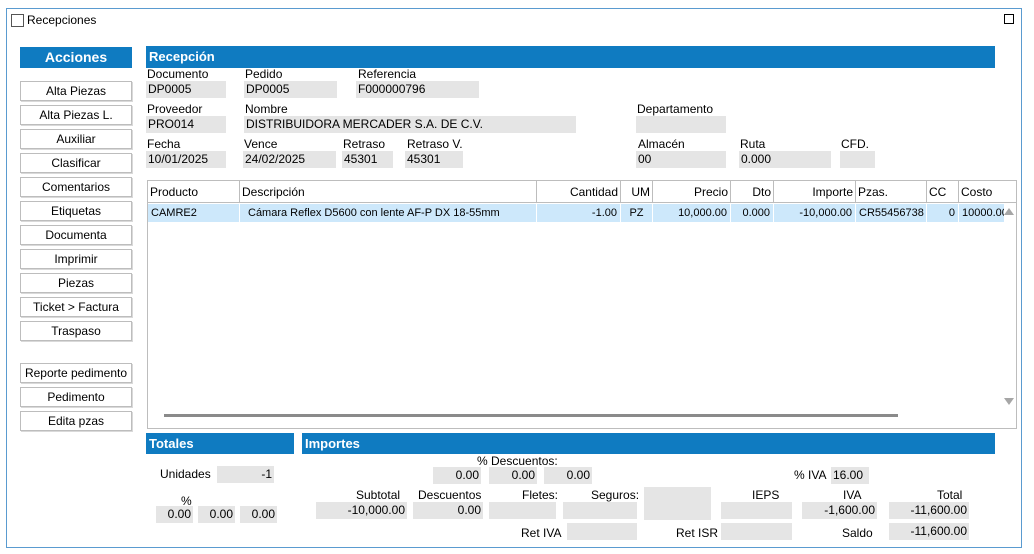  Describe the element at coordinates (448, 510) in the screenshot. I see `descuentos-field: 0.00` at that location.